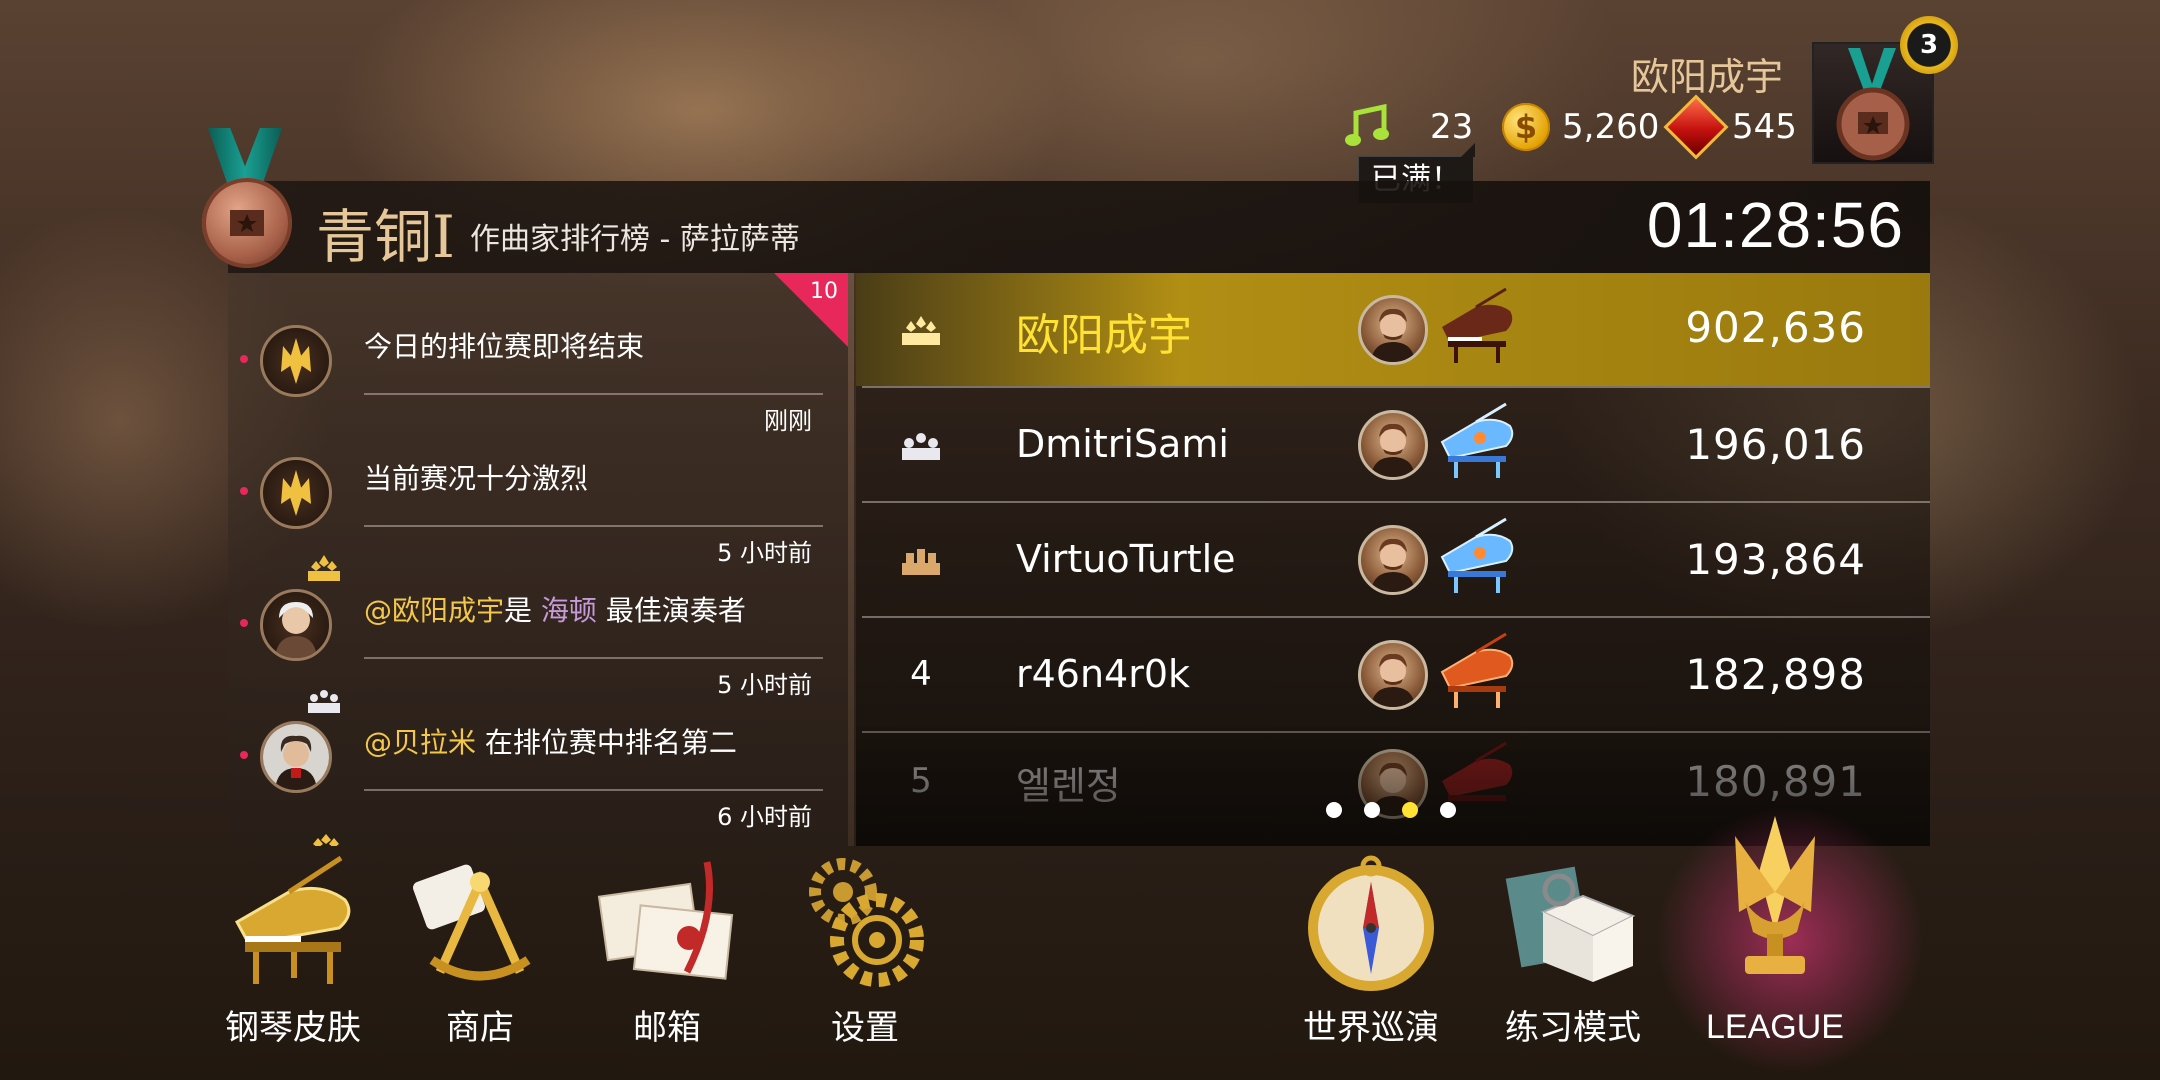 This screenshot has height=1080, width=2160. I want to click on menu-label: 邮箱, so click(667, 1028).